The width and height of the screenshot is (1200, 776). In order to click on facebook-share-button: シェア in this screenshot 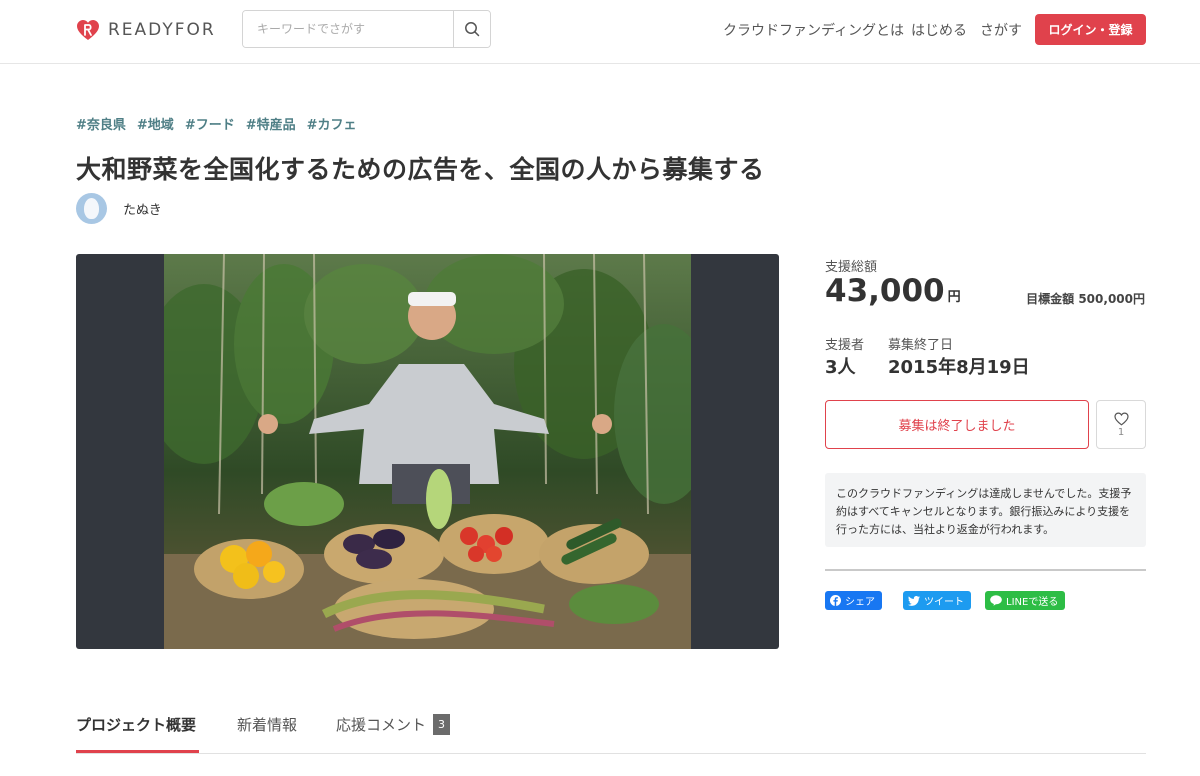, I will do `click(853, 600)`.